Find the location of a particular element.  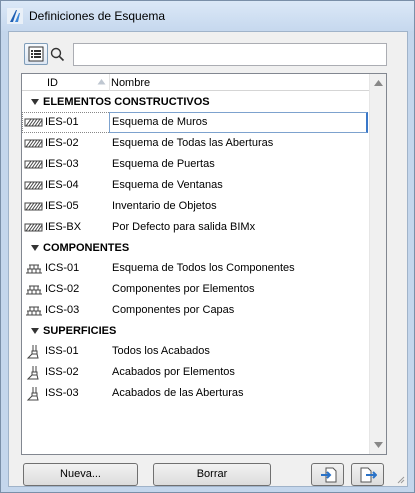

list-item: ICS-02 Componentes por Elementos is located at coordinates (195, 289).